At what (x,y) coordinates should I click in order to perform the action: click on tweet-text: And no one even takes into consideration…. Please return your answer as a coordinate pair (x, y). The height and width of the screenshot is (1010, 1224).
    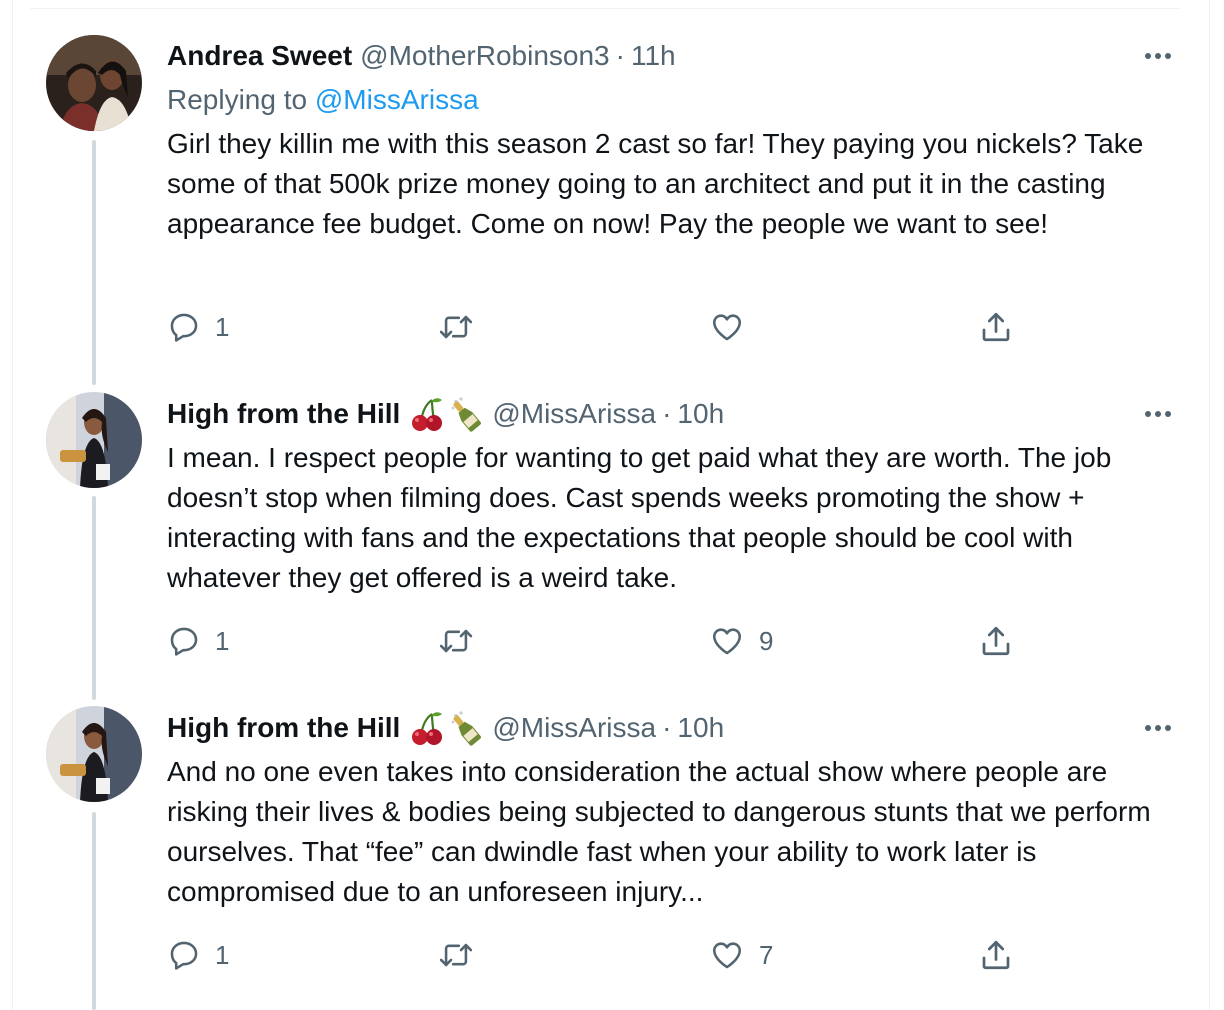
    Looking at the image, I should click on (659, 831).